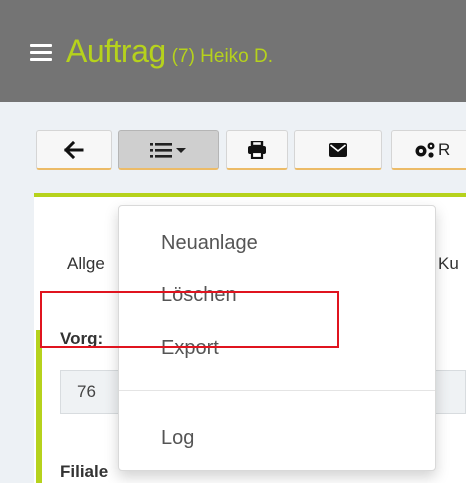 The height and width of the screenshot is (483, 466). I want to click on print-icon, so click(257, 149).